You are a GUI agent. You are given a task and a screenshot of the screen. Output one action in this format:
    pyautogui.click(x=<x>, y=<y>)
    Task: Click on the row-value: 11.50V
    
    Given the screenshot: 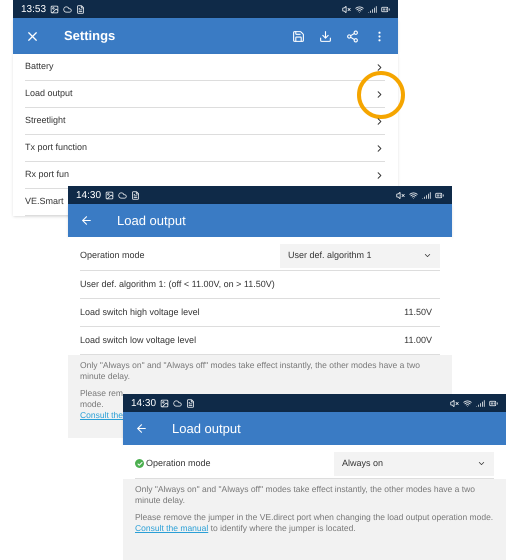 What is the action you would take?
    pyautogui.click(x=418, y=312)
    